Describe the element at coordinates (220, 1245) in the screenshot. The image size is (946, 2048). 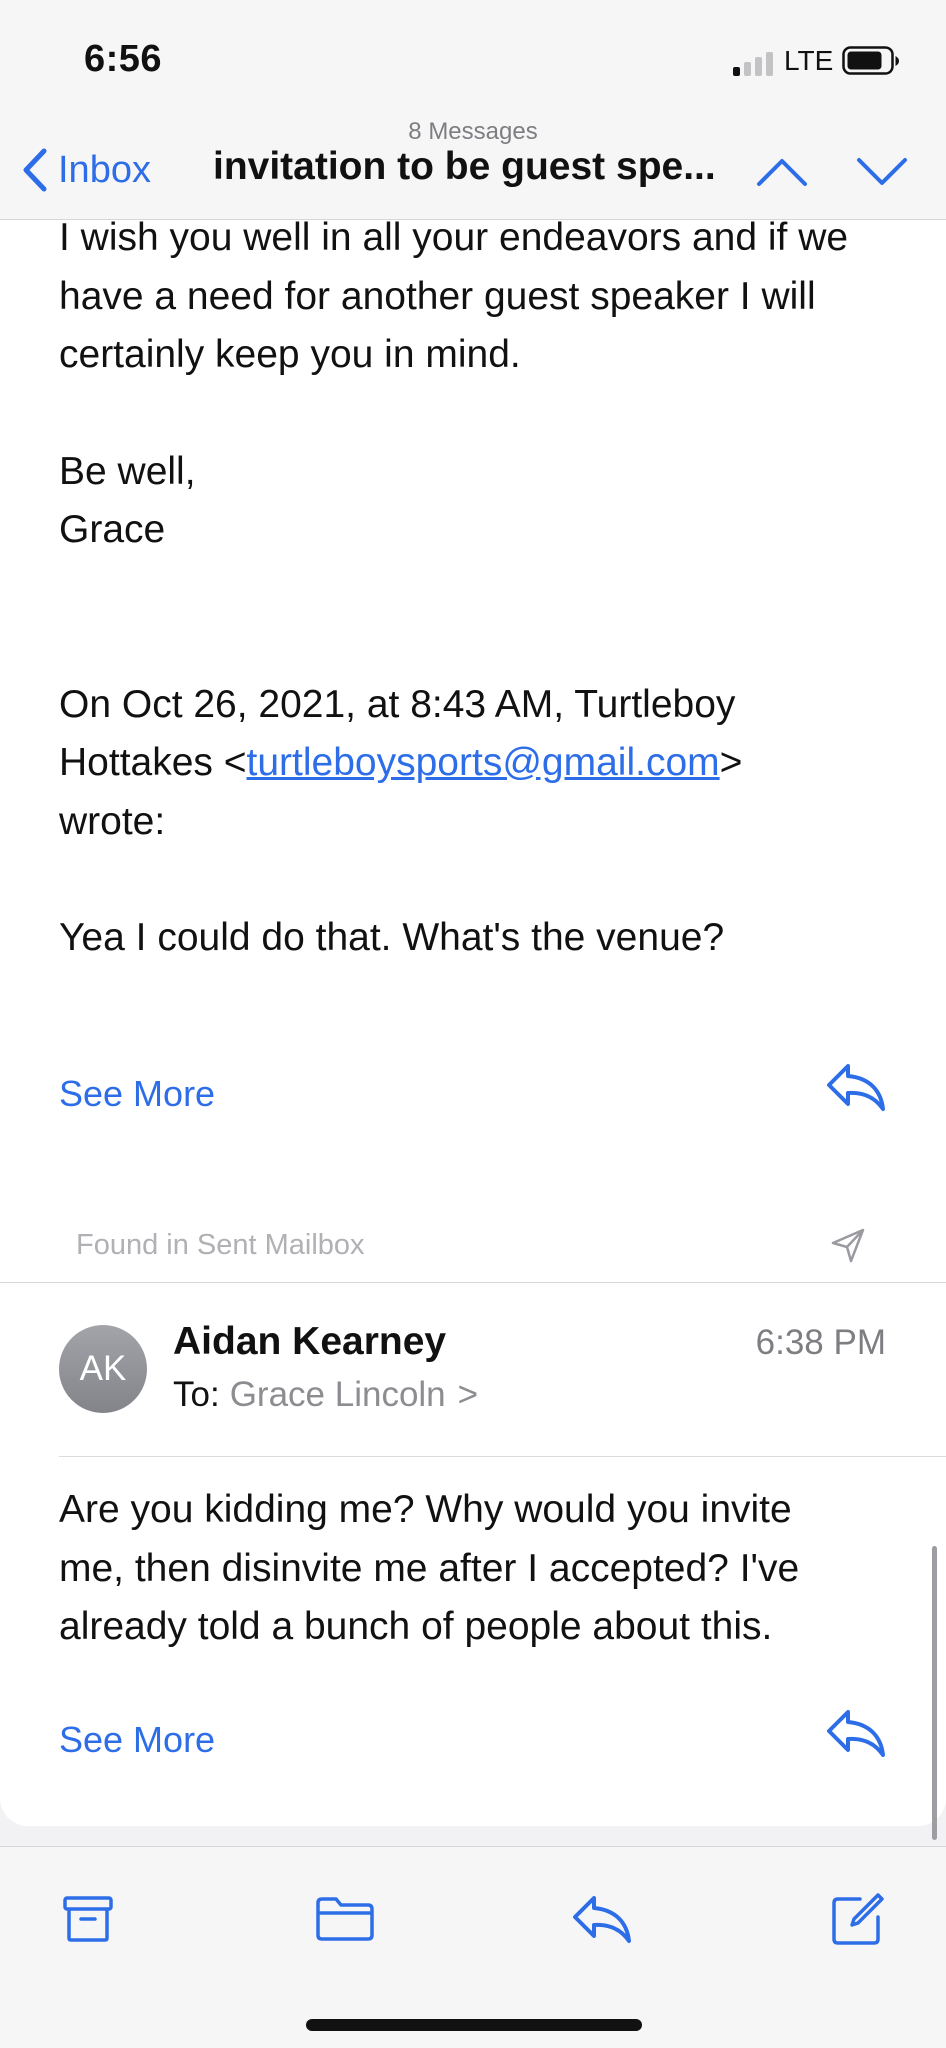
I see `found-in-label: Found in Sent Mailbox` at that location.